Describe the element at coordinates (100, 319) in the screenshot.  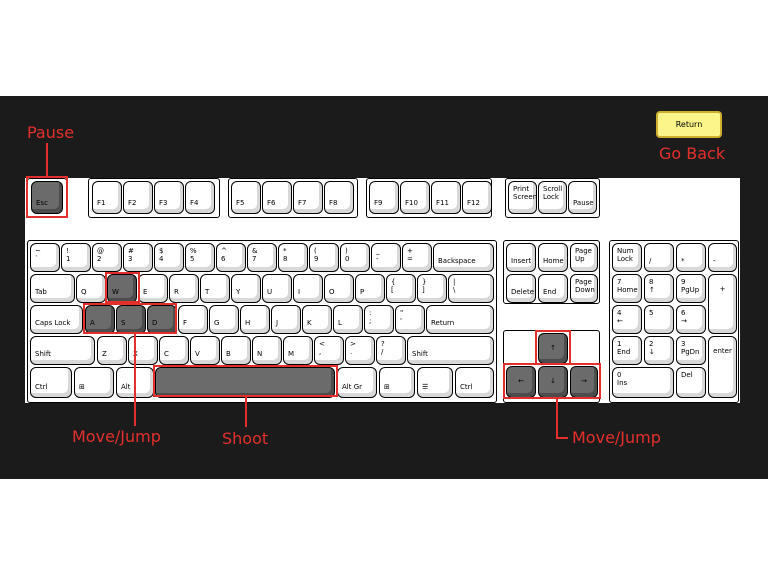
I see `key-a: A` at that location.